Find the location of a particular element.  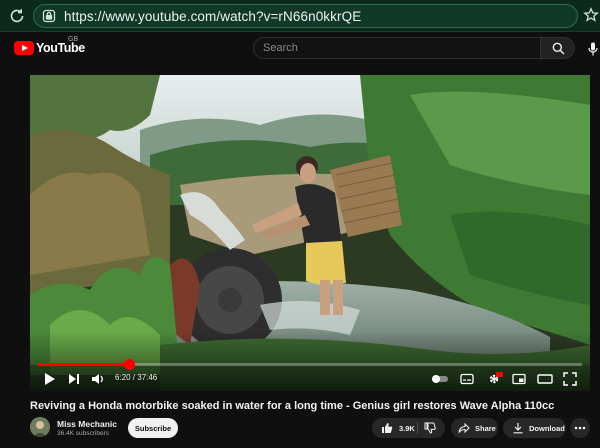

theater-icon is located at coordinates (545, 379).